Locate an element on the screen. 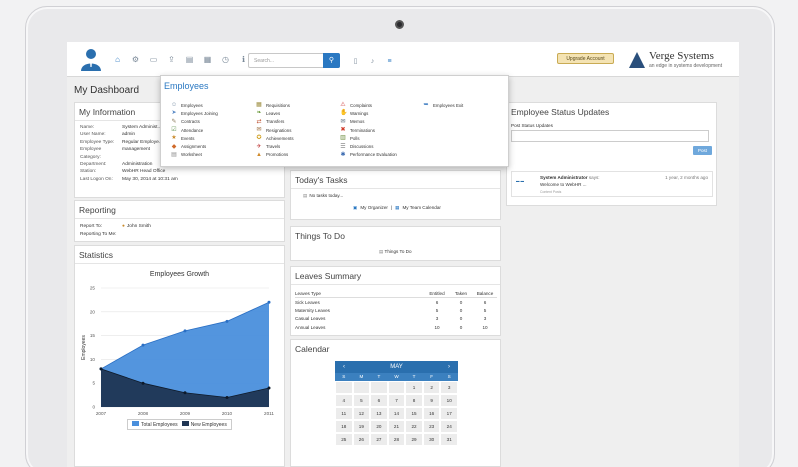  menu-item-attendance: ☑ Attendance is located at coordinates (194, 130).